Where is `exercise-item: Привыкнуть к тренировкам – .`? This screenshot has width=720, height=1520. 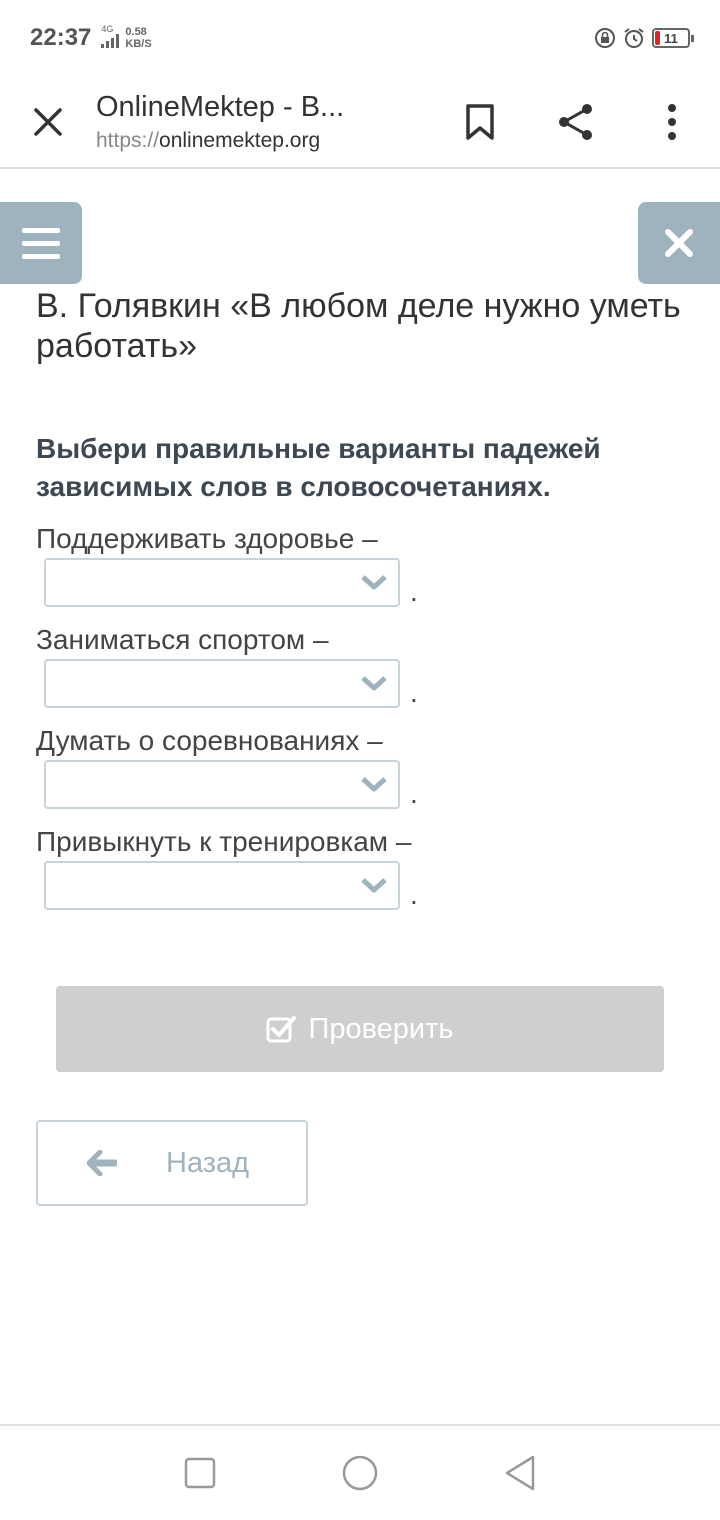 exercise-item: Привыкнуть к тренировкам – . is located at coordinates (361, 867).